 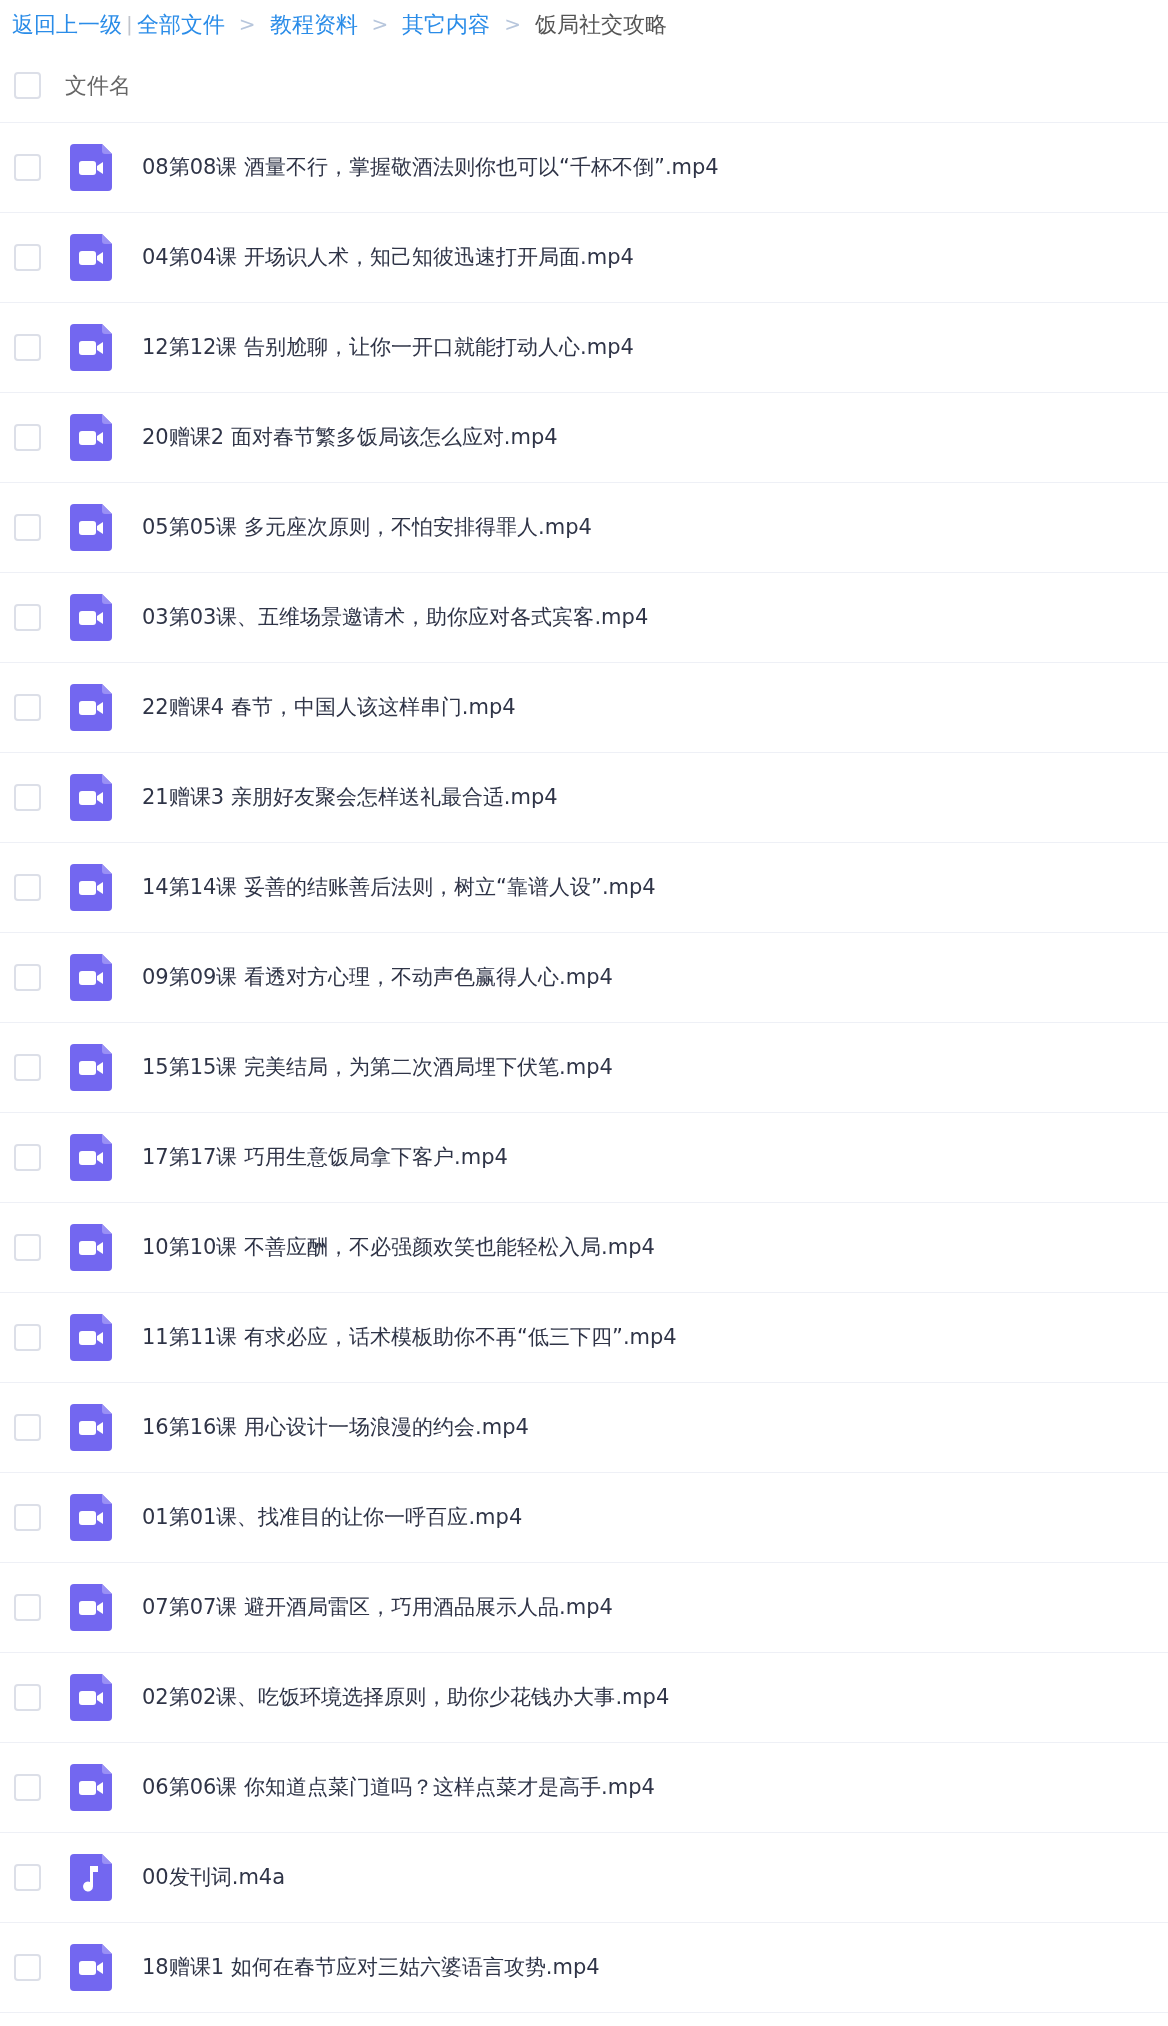 What do you see at coordinates (406, 1697) in the screenshot?
I see `file-name: 02第02课、吃饭环境选择原则，助你少花钱办大事.mp4` at bounding box center [406, 1697].